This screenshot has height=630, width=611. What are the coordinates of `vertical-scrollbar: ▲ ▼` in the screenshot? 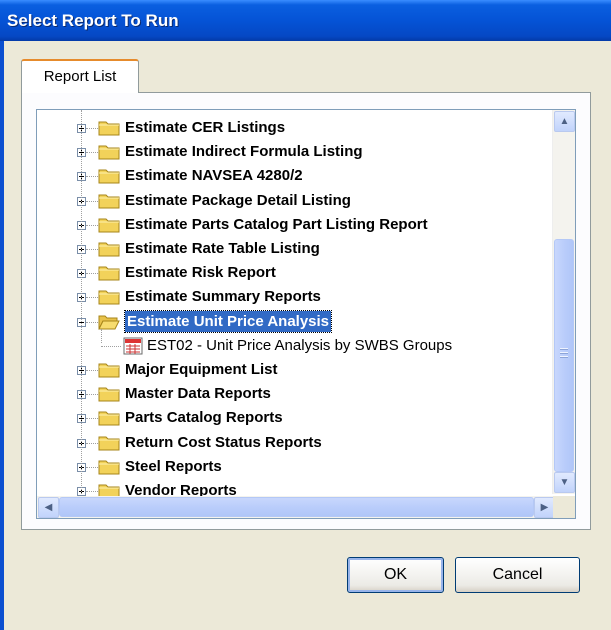 It's located at (563, 302).